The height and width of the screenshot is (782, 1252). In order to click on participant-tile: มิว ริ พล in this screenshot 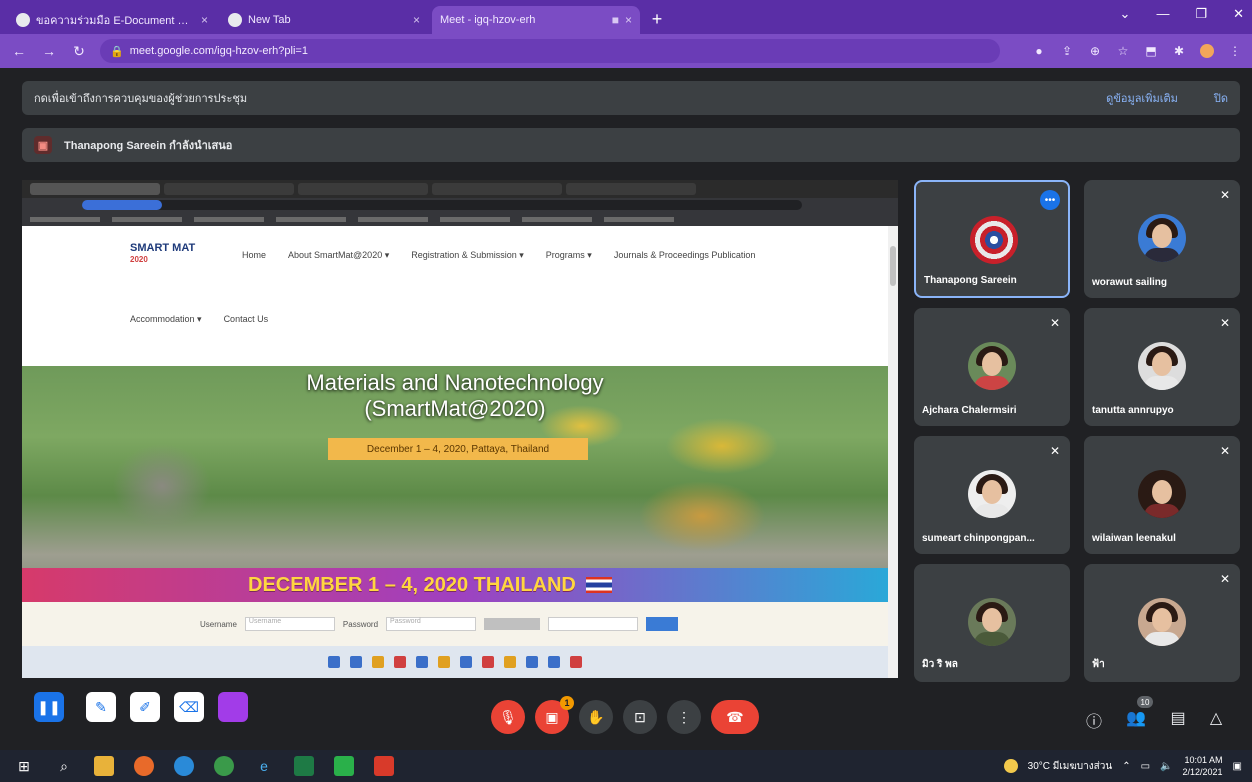, I will do `click(992, 623)`.